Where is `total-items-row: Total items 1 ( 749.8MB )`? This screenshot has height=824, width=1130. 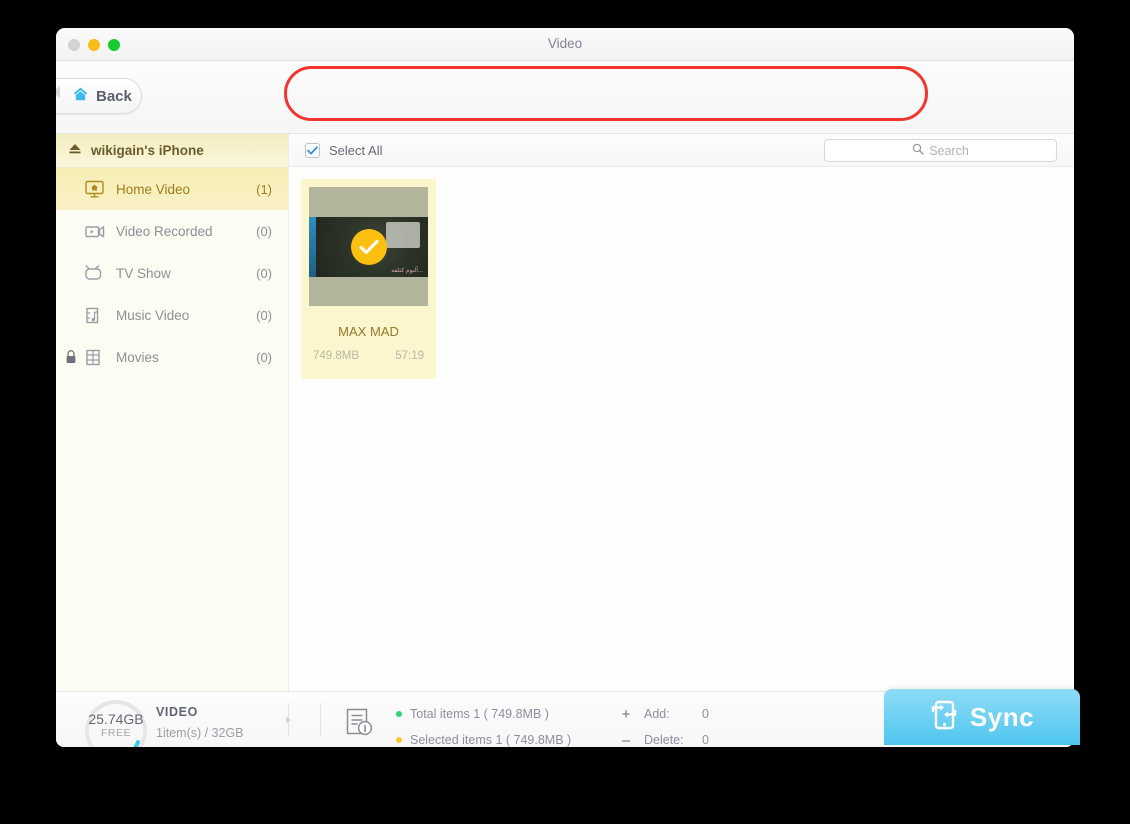
total-items-row: Total items 1 ( 749.8MB ) is located at coordinates (483, 714).